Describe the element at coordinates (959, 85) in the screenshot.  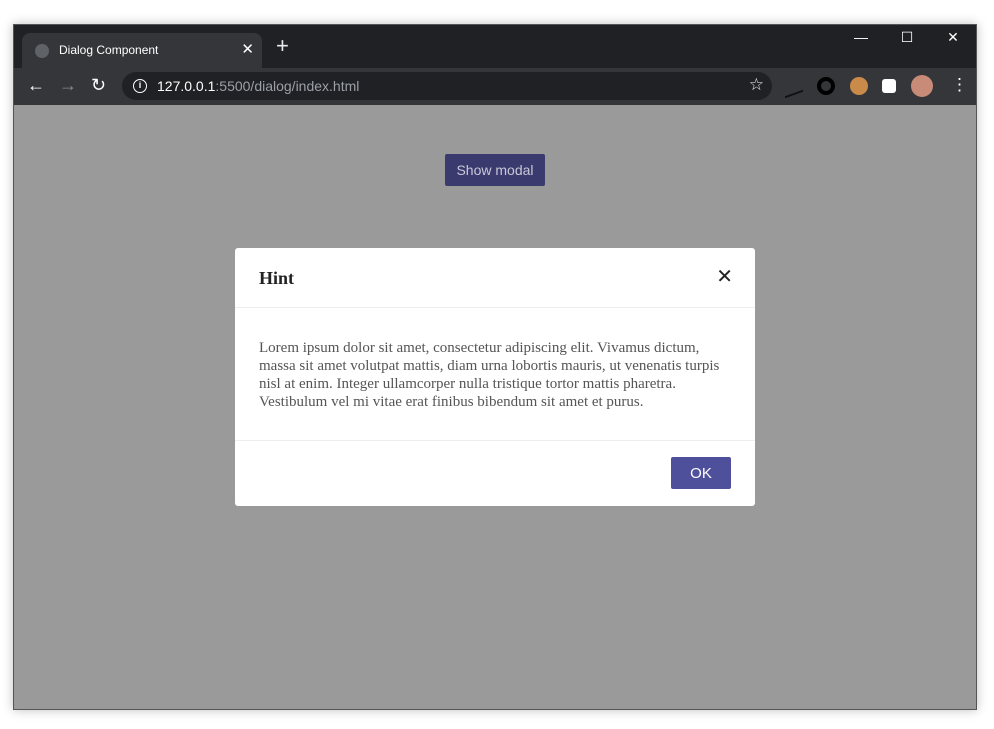
I see `menu-icon: ⋮` at that location.